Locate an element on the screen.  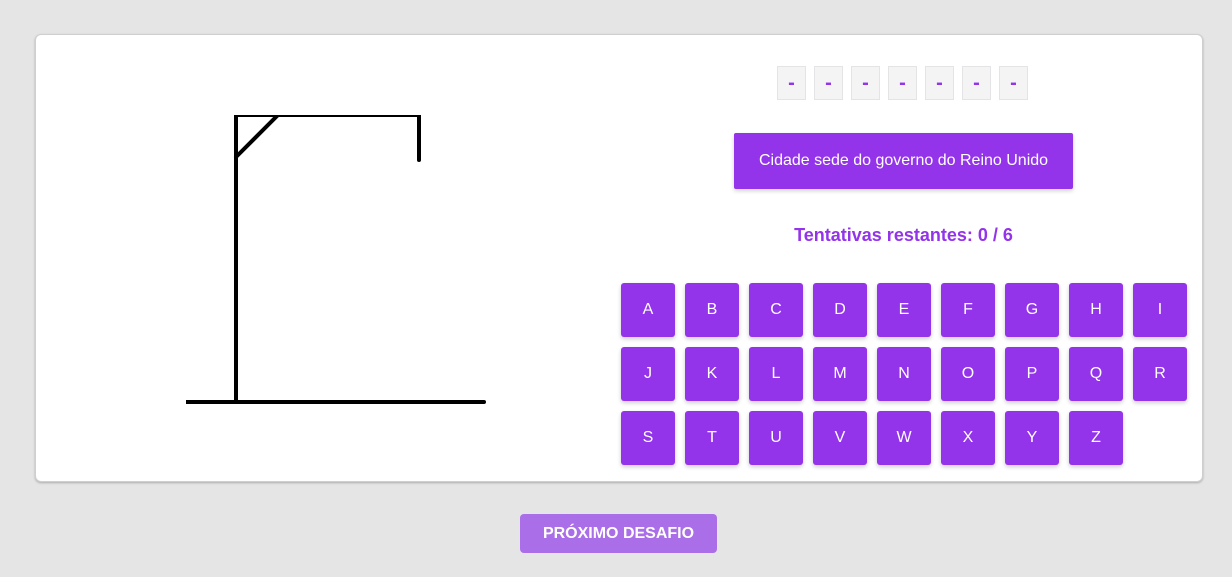
next-challenge-button: PRÓXIMO DESAFIO is located at coordinates (618, 533).